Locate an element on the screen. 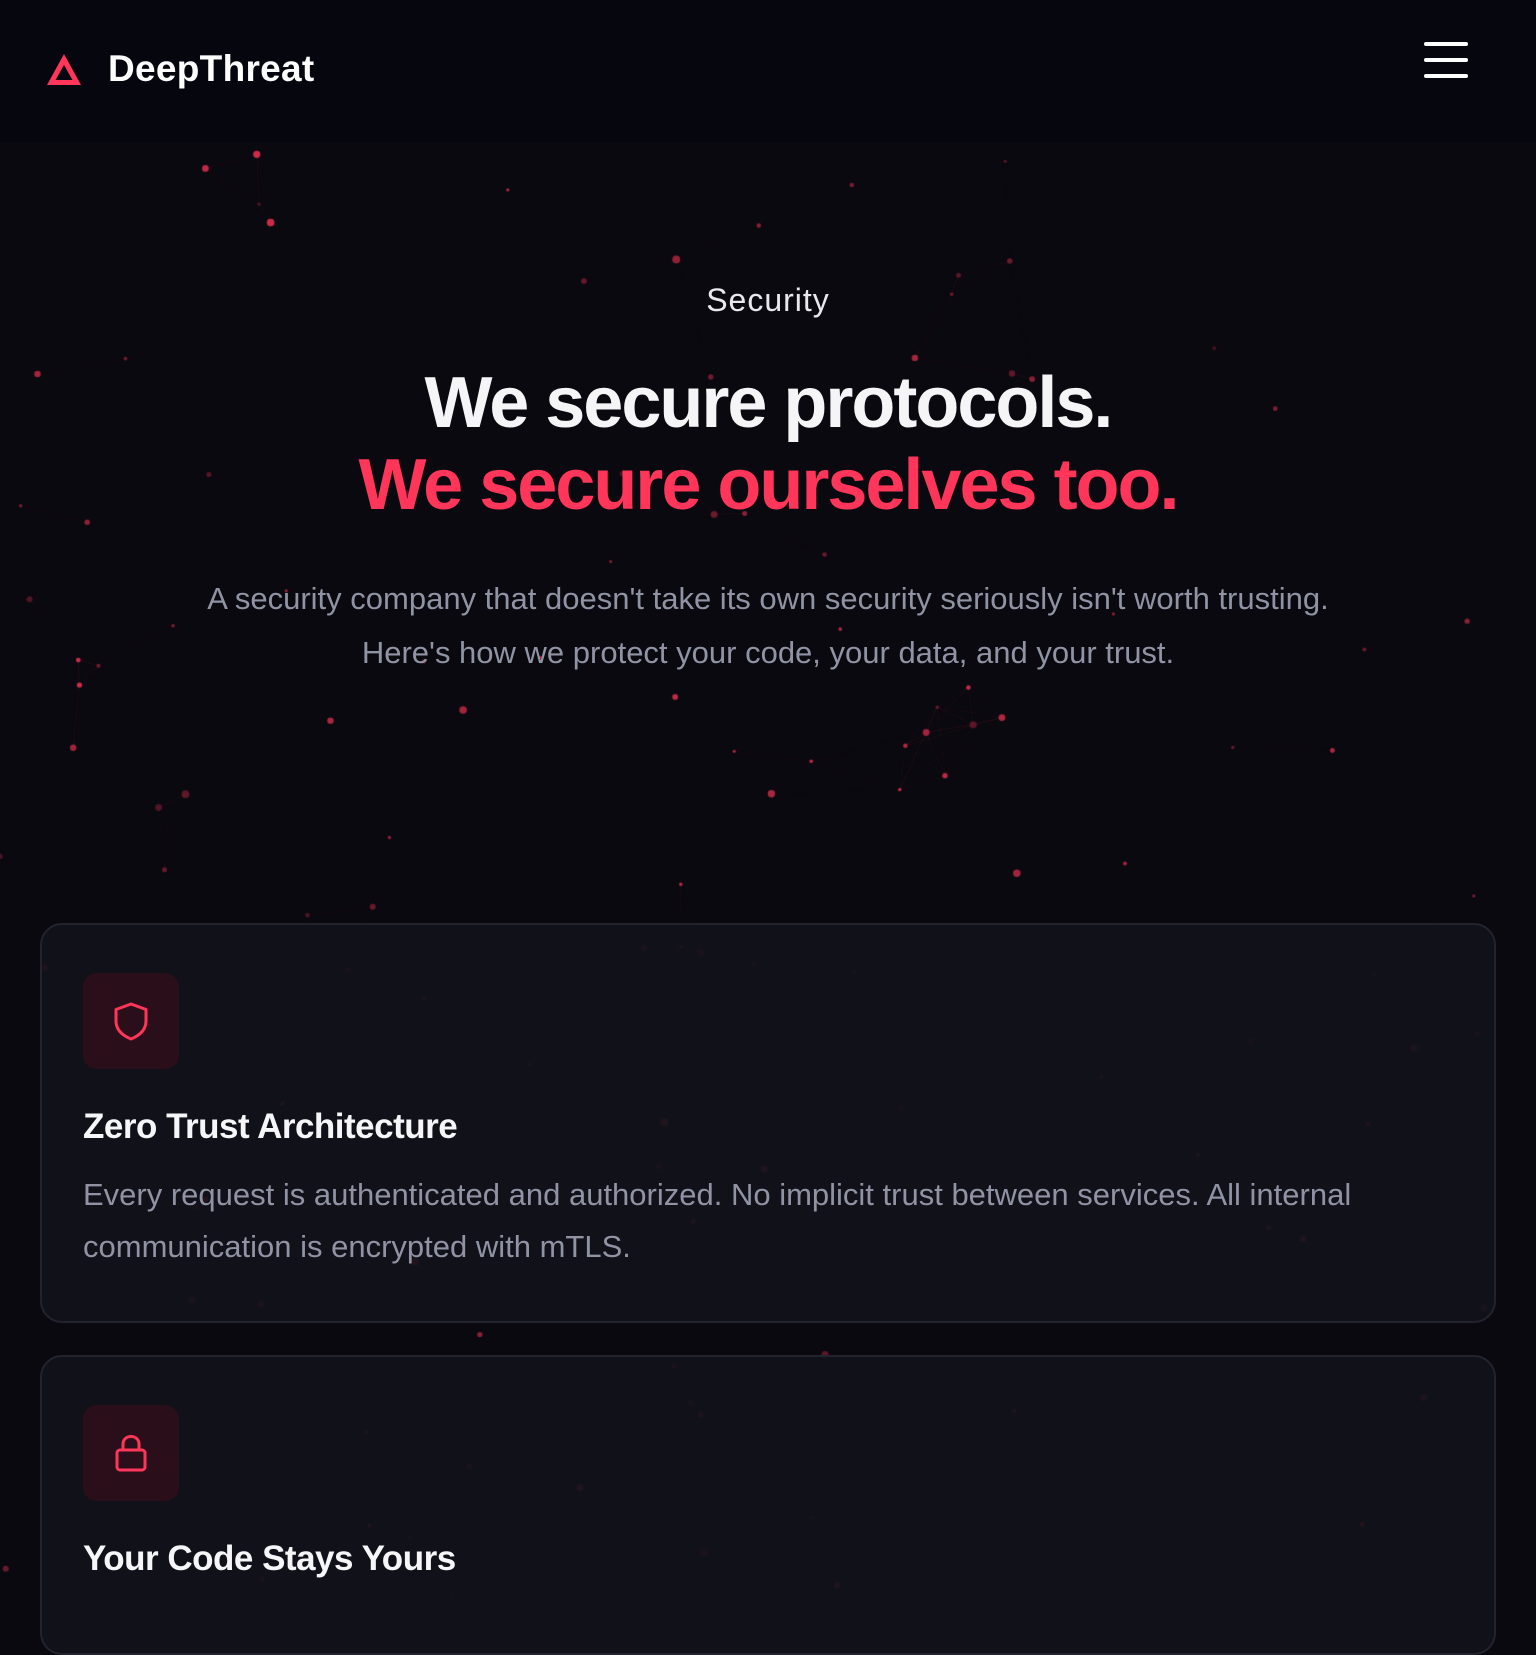 The width and height of the screenshot is (1536, 1655). brand-logo-link: DeepThreat is located at coordinates (179, 69).